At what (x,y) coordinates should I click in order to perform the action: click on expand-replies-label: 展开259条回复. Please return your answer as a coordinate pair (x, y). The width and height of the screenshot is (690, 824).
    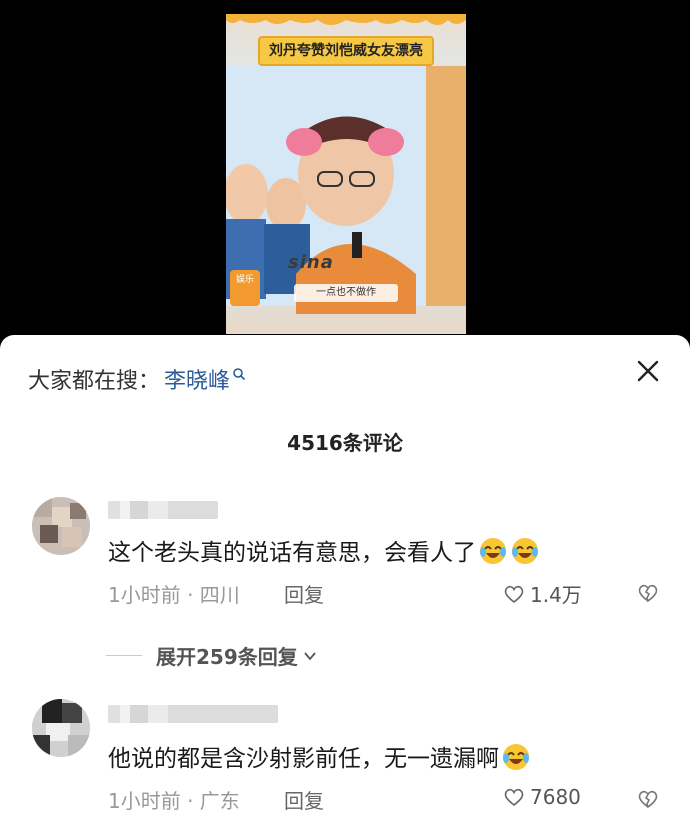
    Looking at the image, I should click on (227, 657).